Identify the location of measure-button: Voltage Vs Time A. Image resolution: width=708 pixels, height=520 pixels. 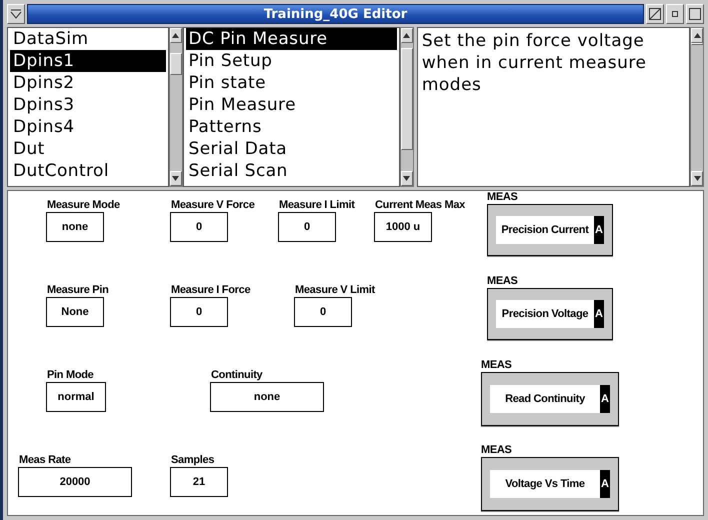
(550, 484).